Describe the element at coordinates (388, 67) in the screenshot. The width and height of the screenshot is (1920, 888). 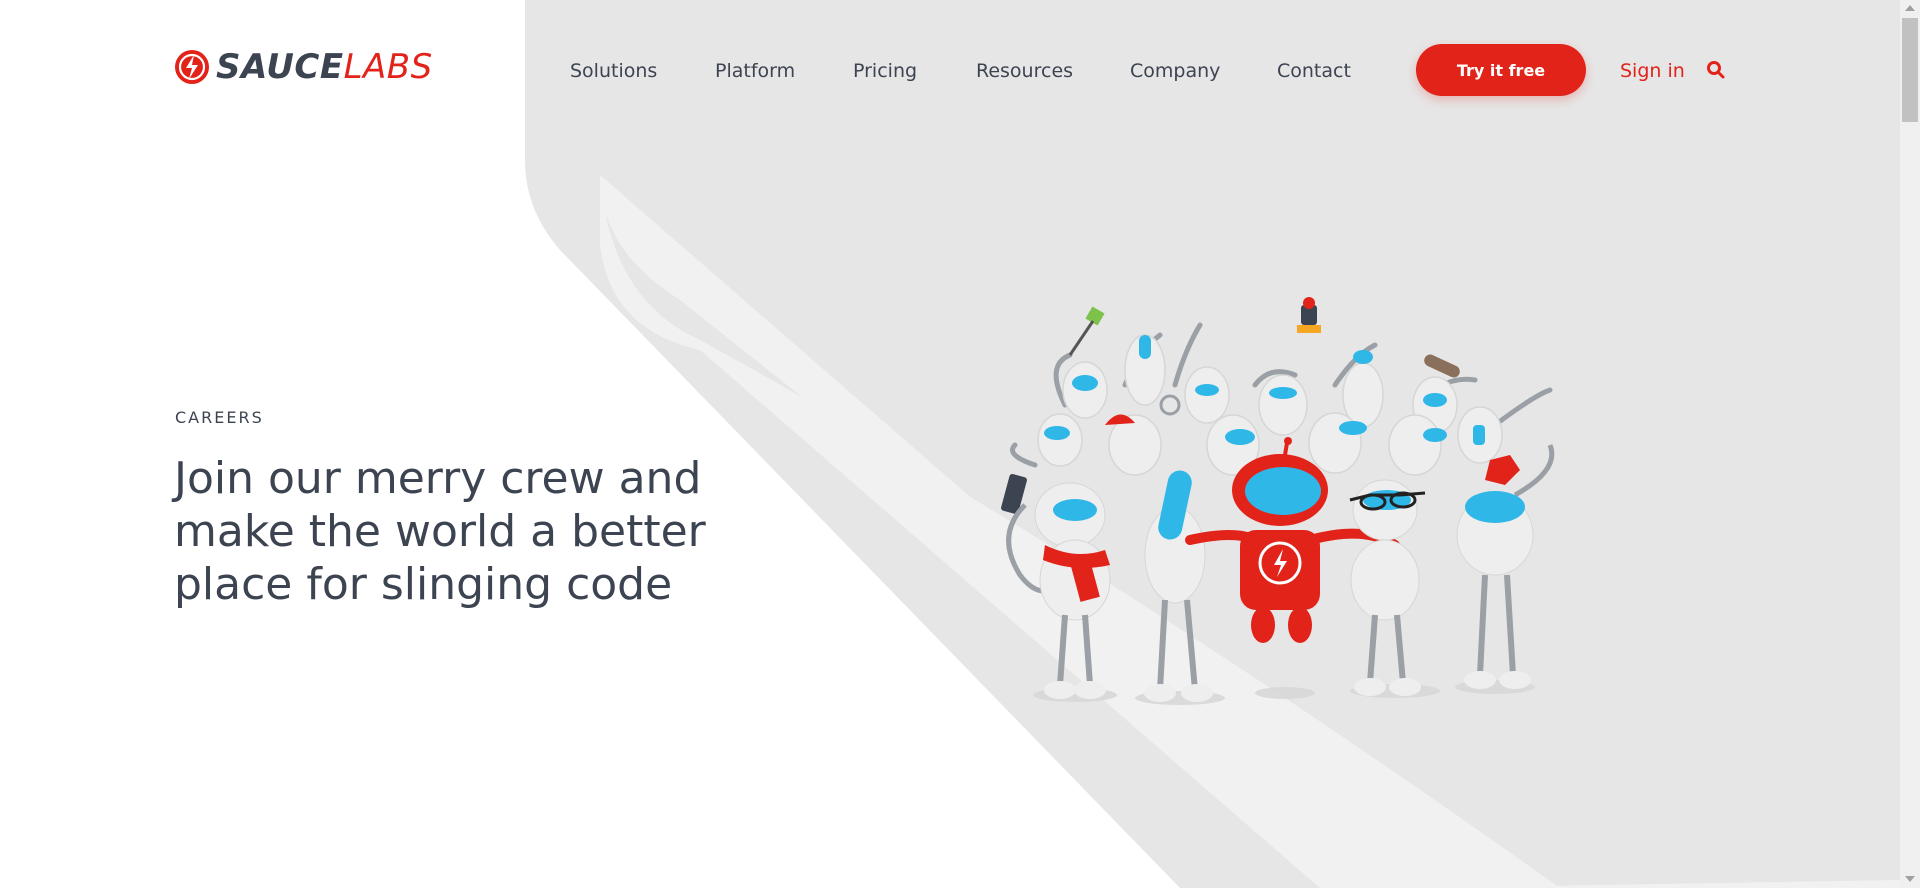
I see `logo-text-labs: LABS` at that location.